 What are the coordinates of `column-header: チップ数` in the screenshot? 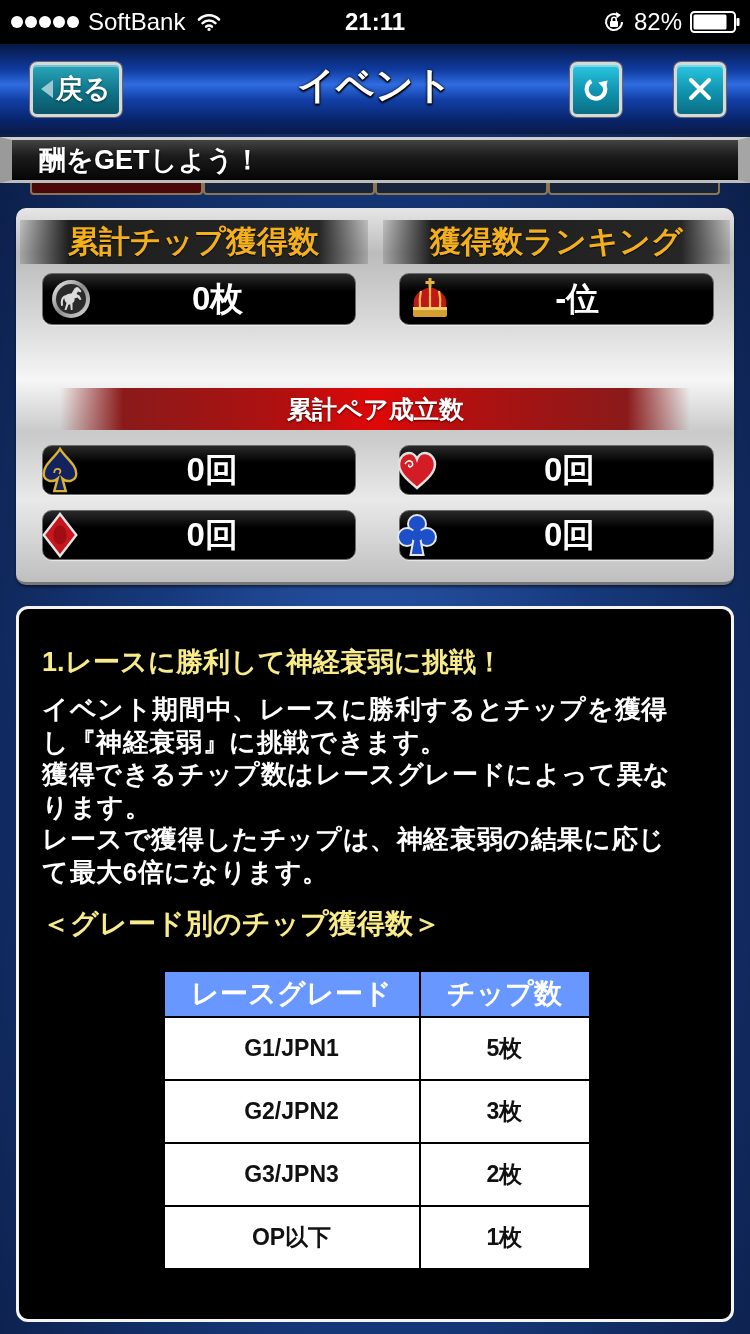 It's located at (504, 994).